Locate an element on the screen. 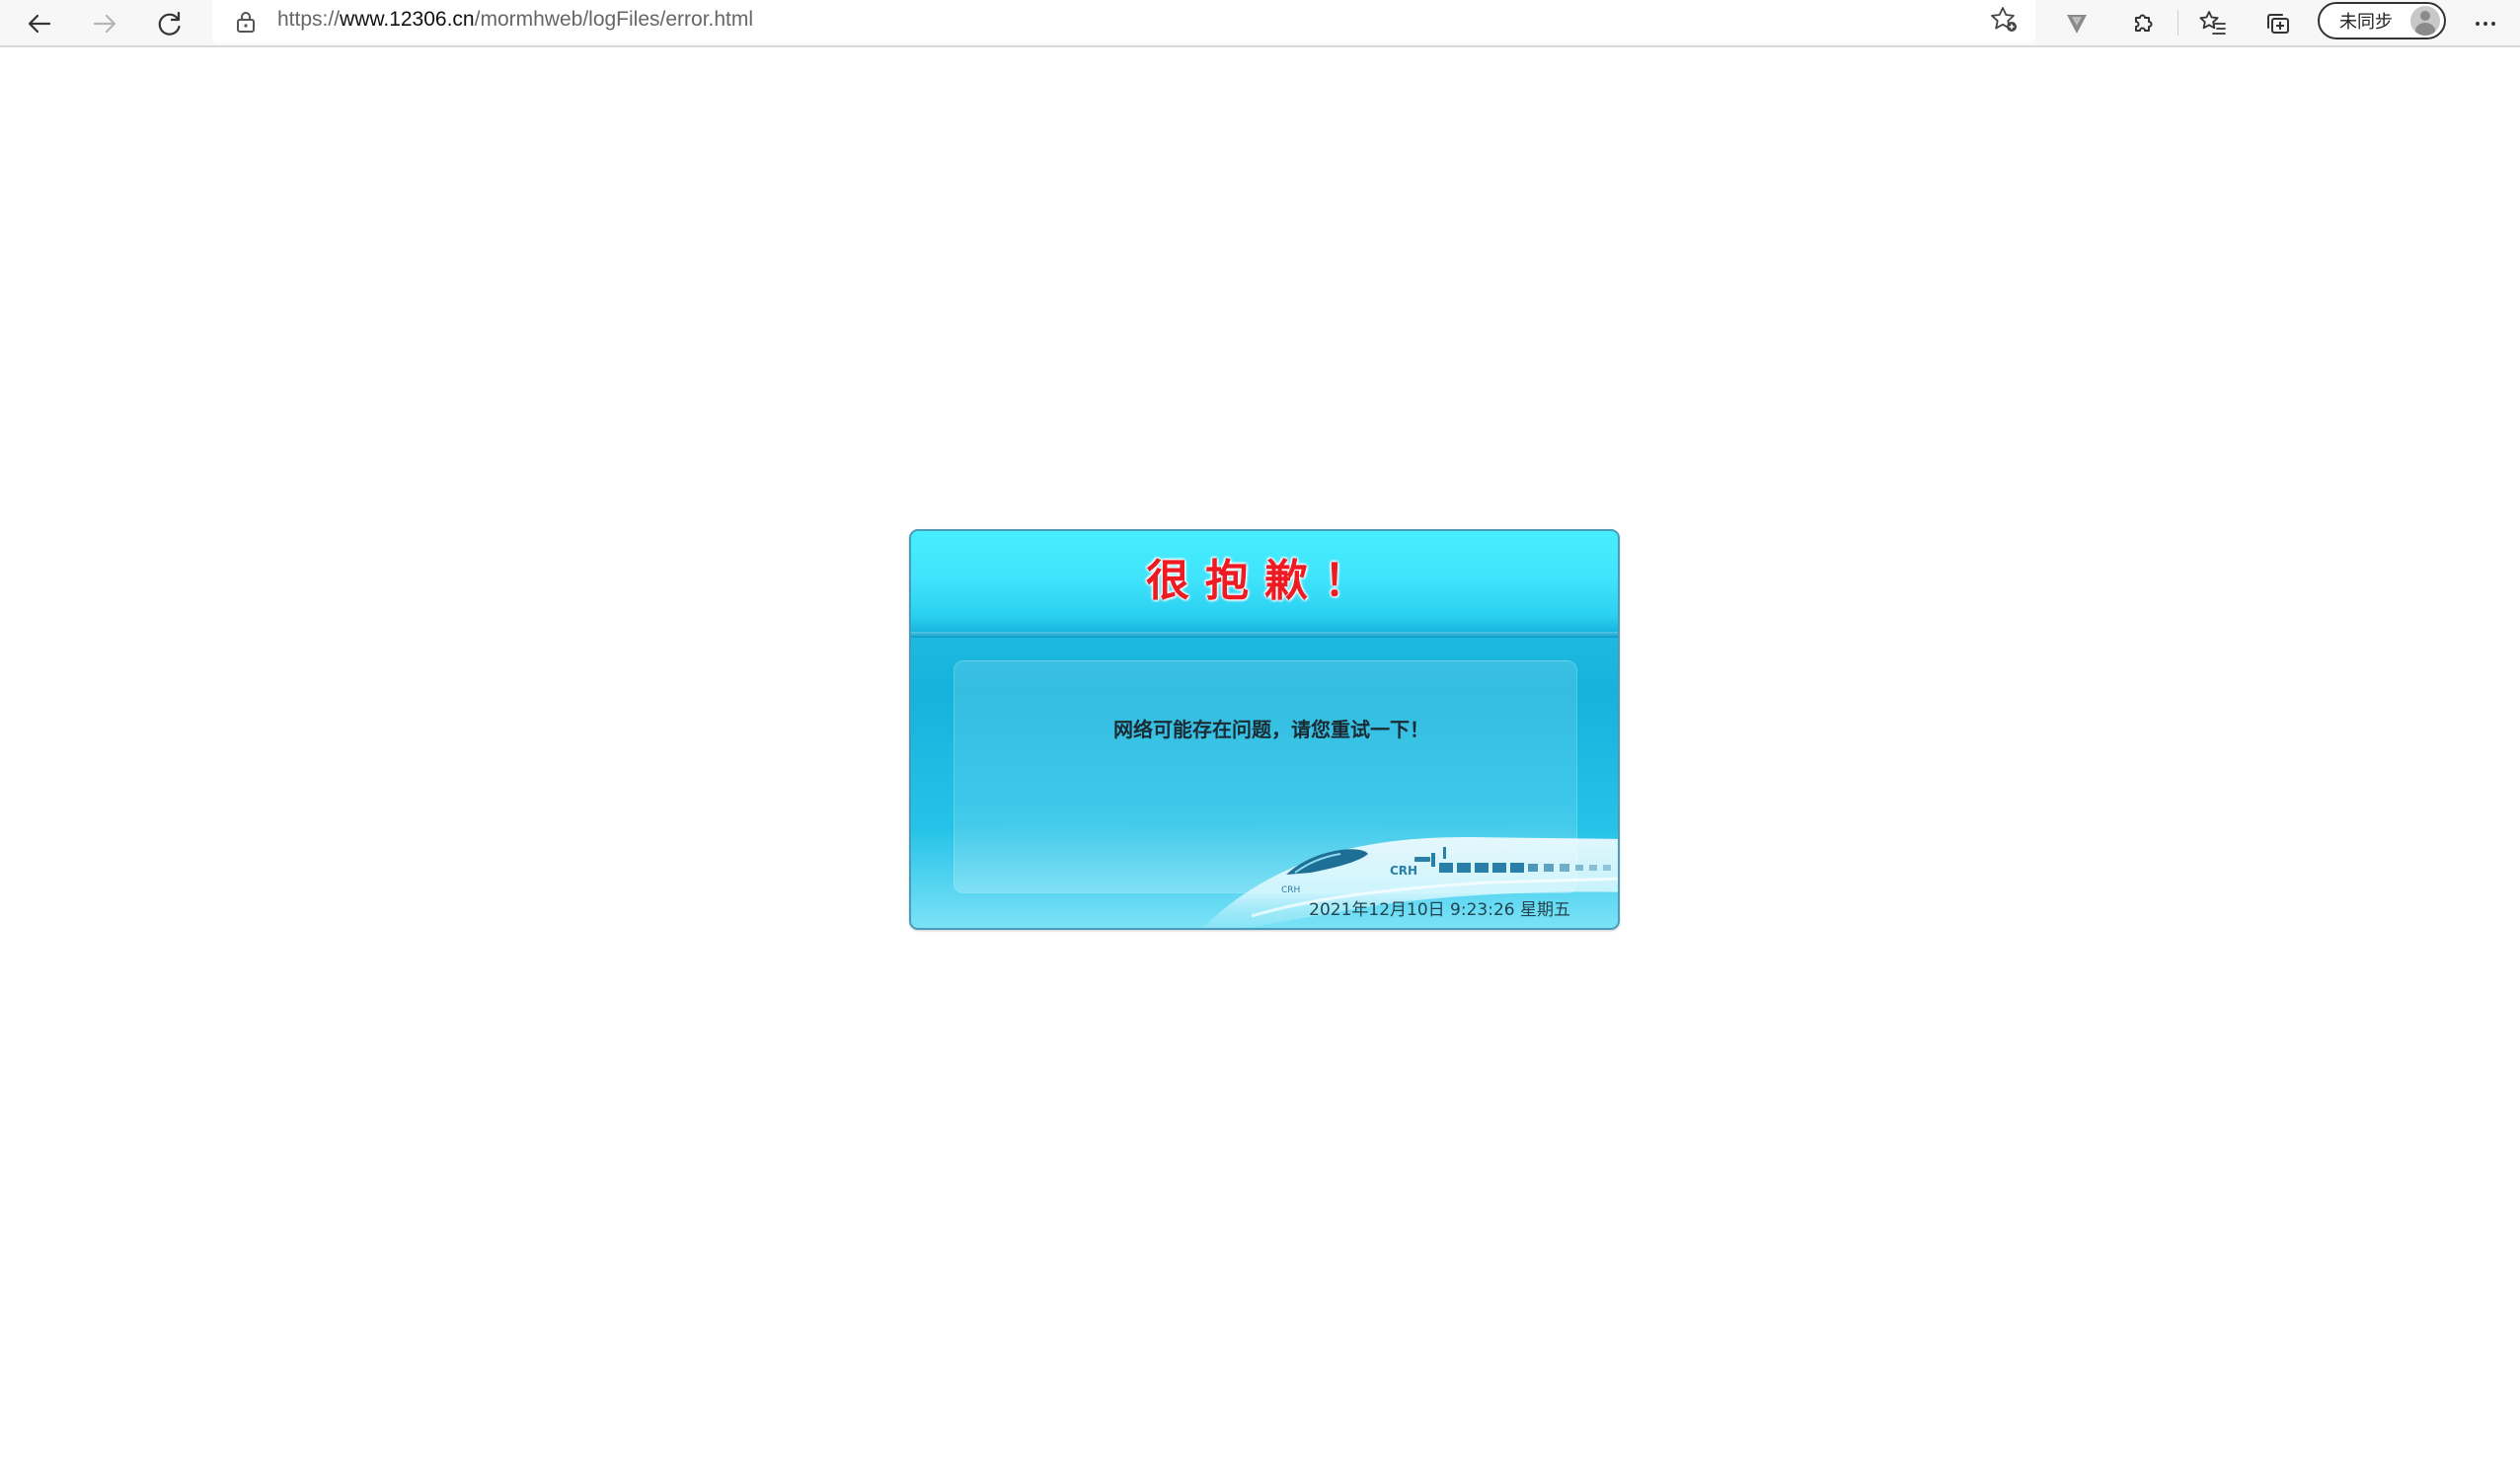 This screenshot has width=2520, height=1459. refresh-button is located at coordinates (170, 23).